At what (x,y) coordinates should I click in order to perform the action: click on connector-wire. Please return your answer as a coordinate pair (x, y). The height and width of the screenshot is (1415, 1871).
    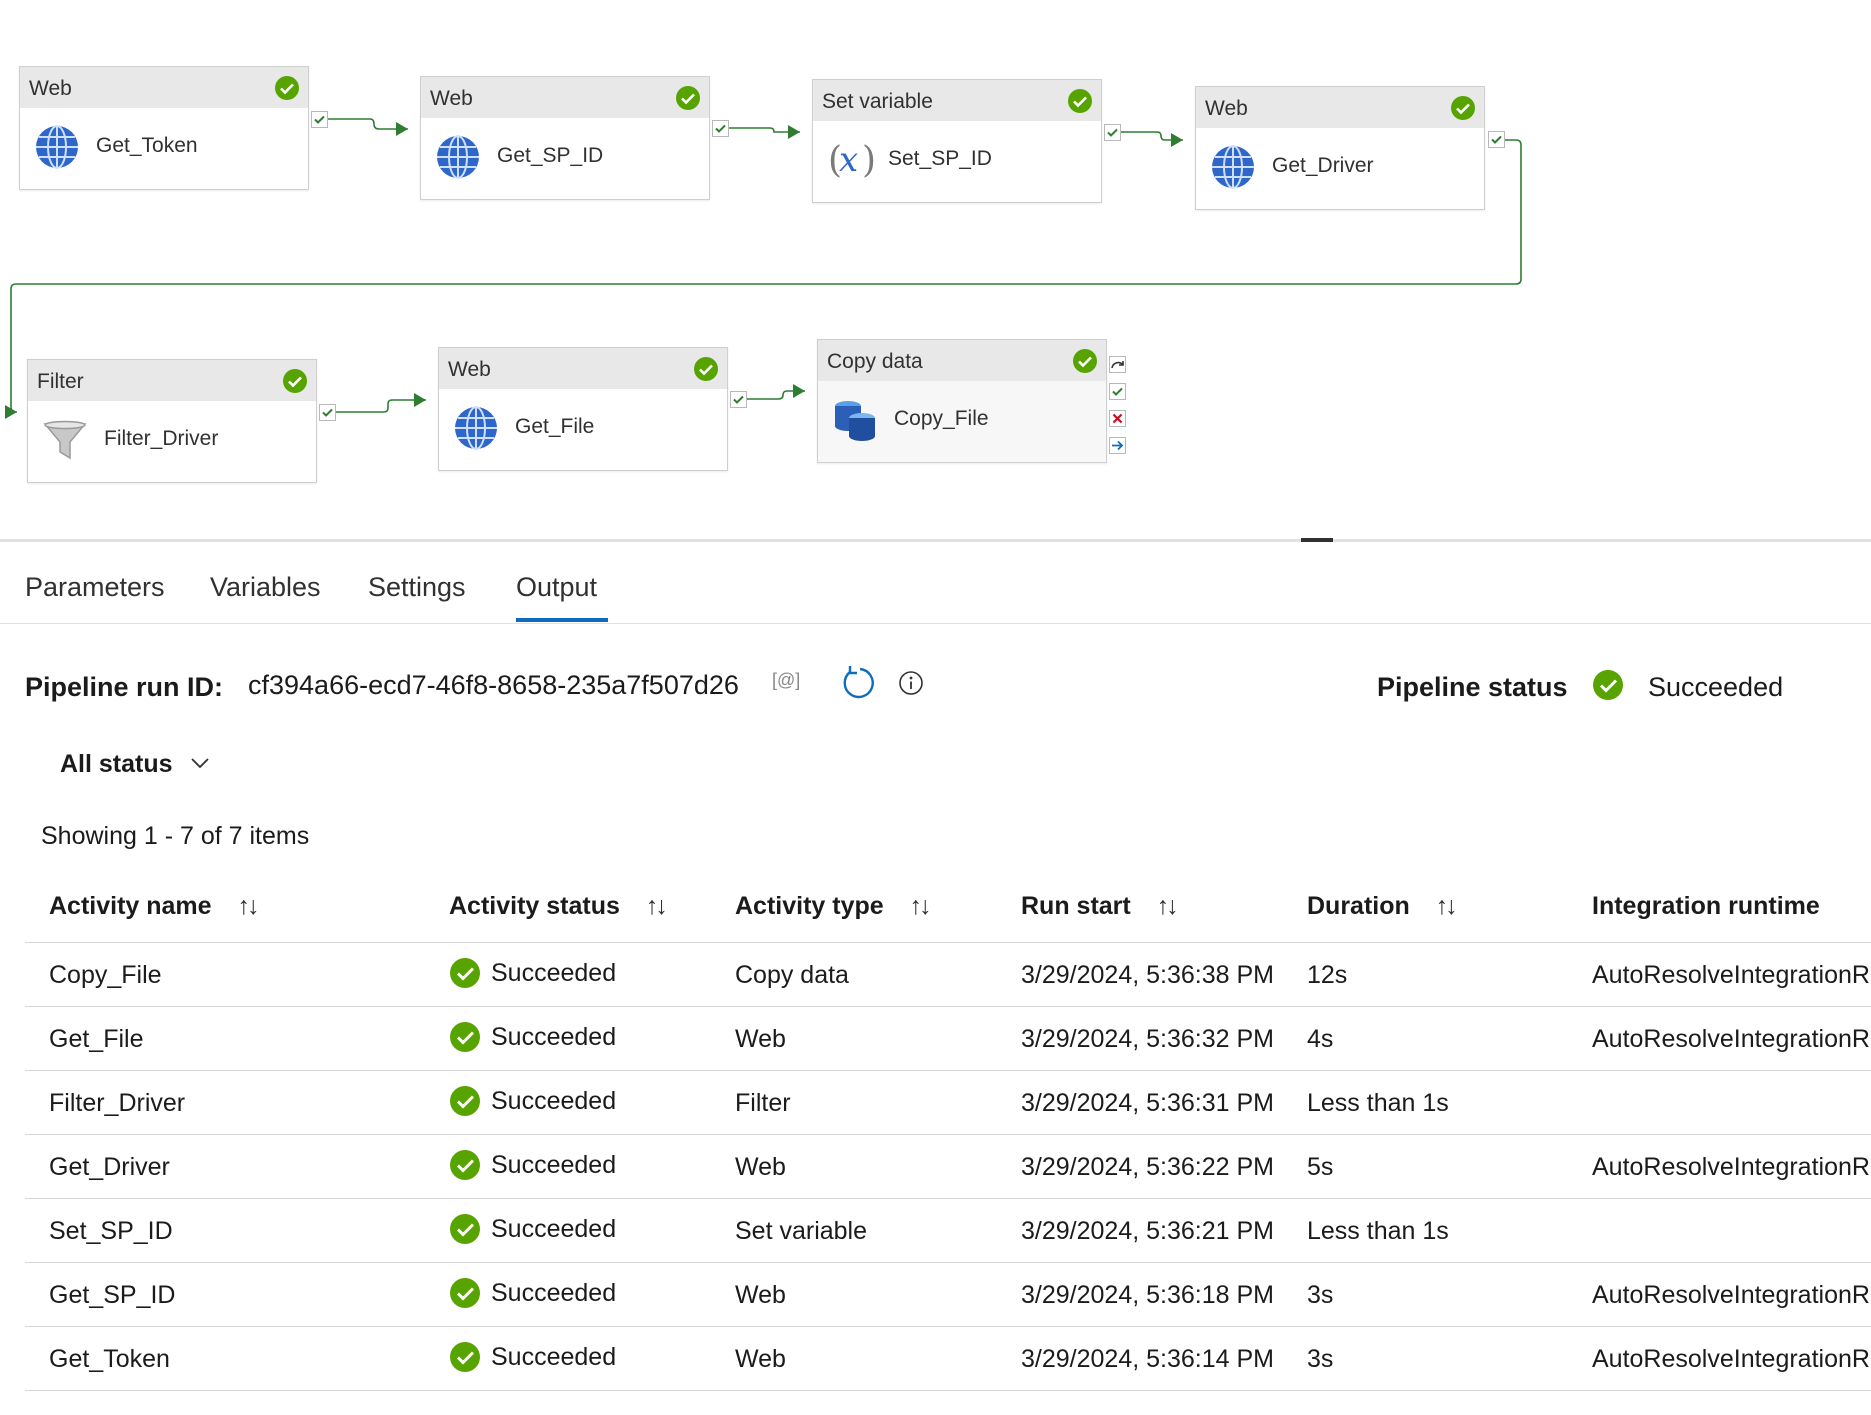
    Looking at the image, I should click on (381, 406).